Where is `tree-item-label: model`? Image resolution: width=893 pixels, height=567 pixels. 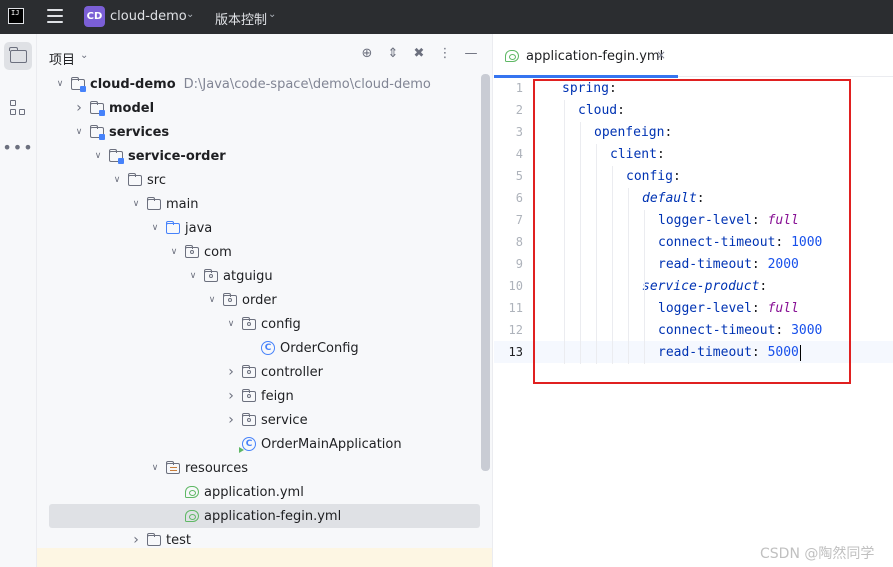 tree-item-label: model is located at coordinates (132, 108).